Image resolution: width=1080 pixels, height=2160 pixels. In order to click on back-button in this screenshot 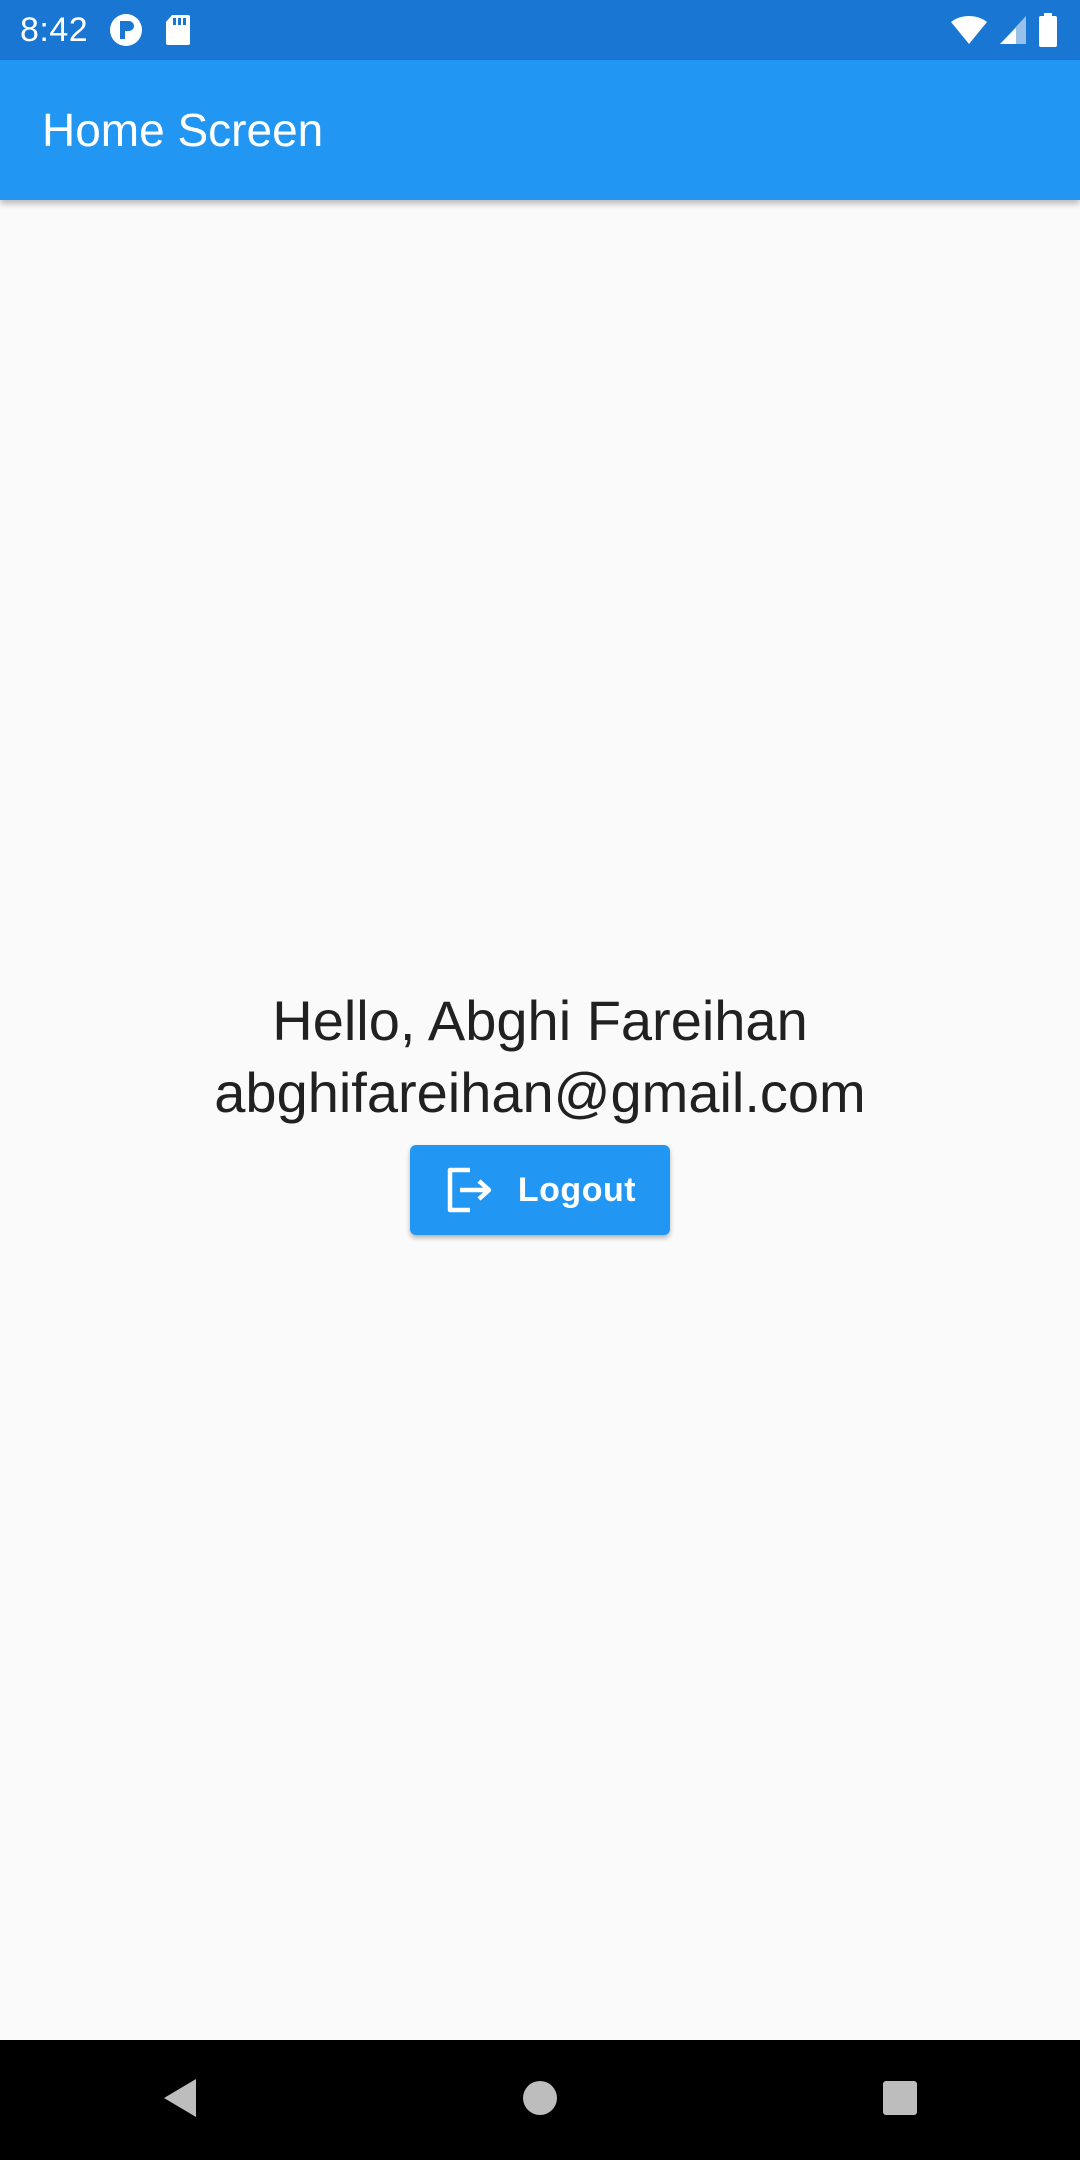, I will do `click(180, 2100)`.